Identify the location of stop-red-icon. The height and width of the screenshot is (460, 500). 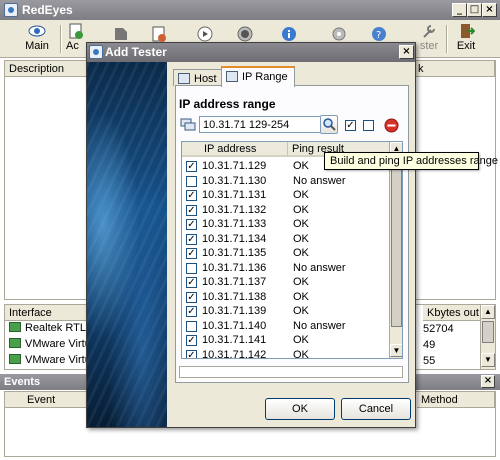
(391, 125).